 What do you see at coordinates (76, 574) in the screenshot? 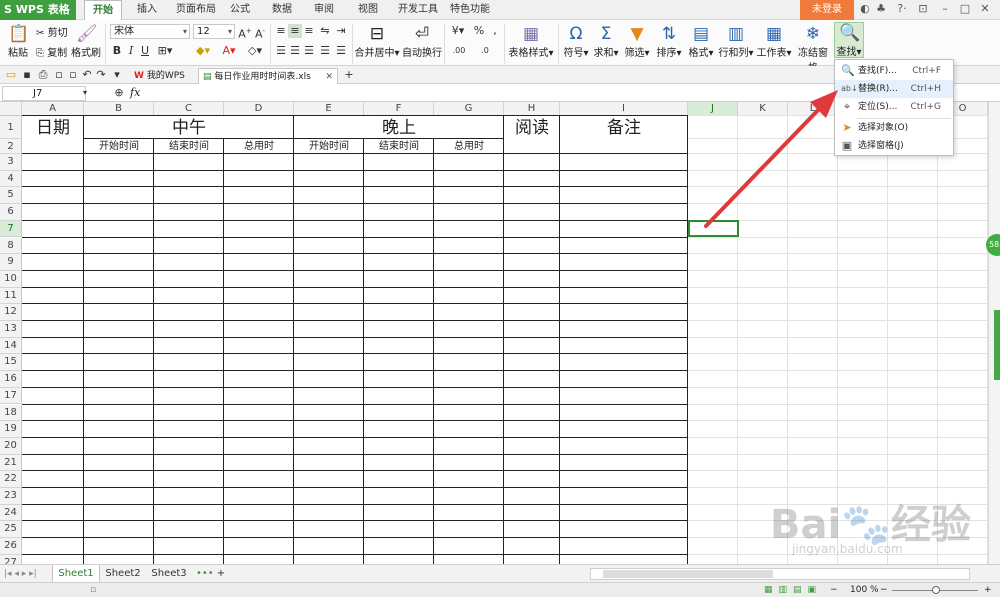
I see `sheet-tab-1: Sheet1` at bounding box center [76, 574].